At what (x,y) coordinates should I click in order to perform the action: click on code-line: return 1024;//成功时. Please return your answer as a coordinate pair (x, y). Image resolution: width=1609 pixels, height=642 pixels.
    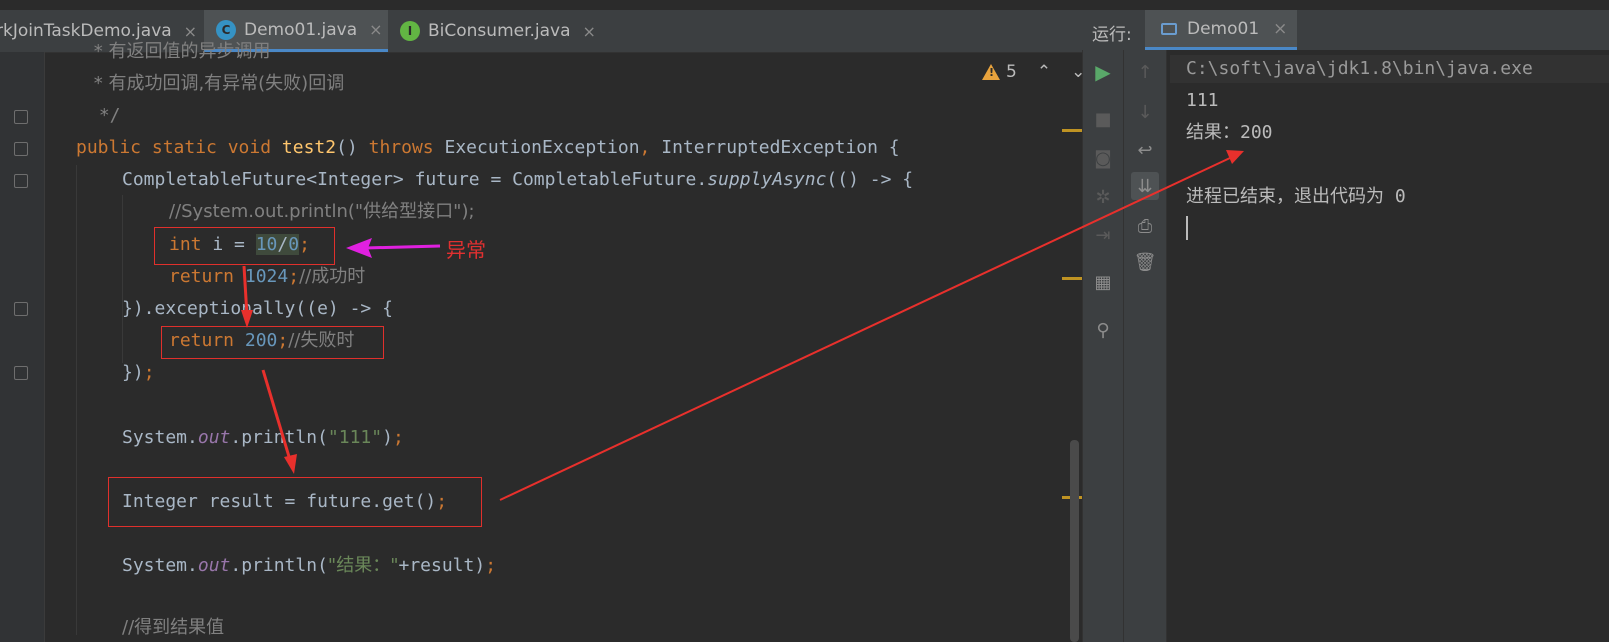
    Looking at the image, I should click on (267, 276).